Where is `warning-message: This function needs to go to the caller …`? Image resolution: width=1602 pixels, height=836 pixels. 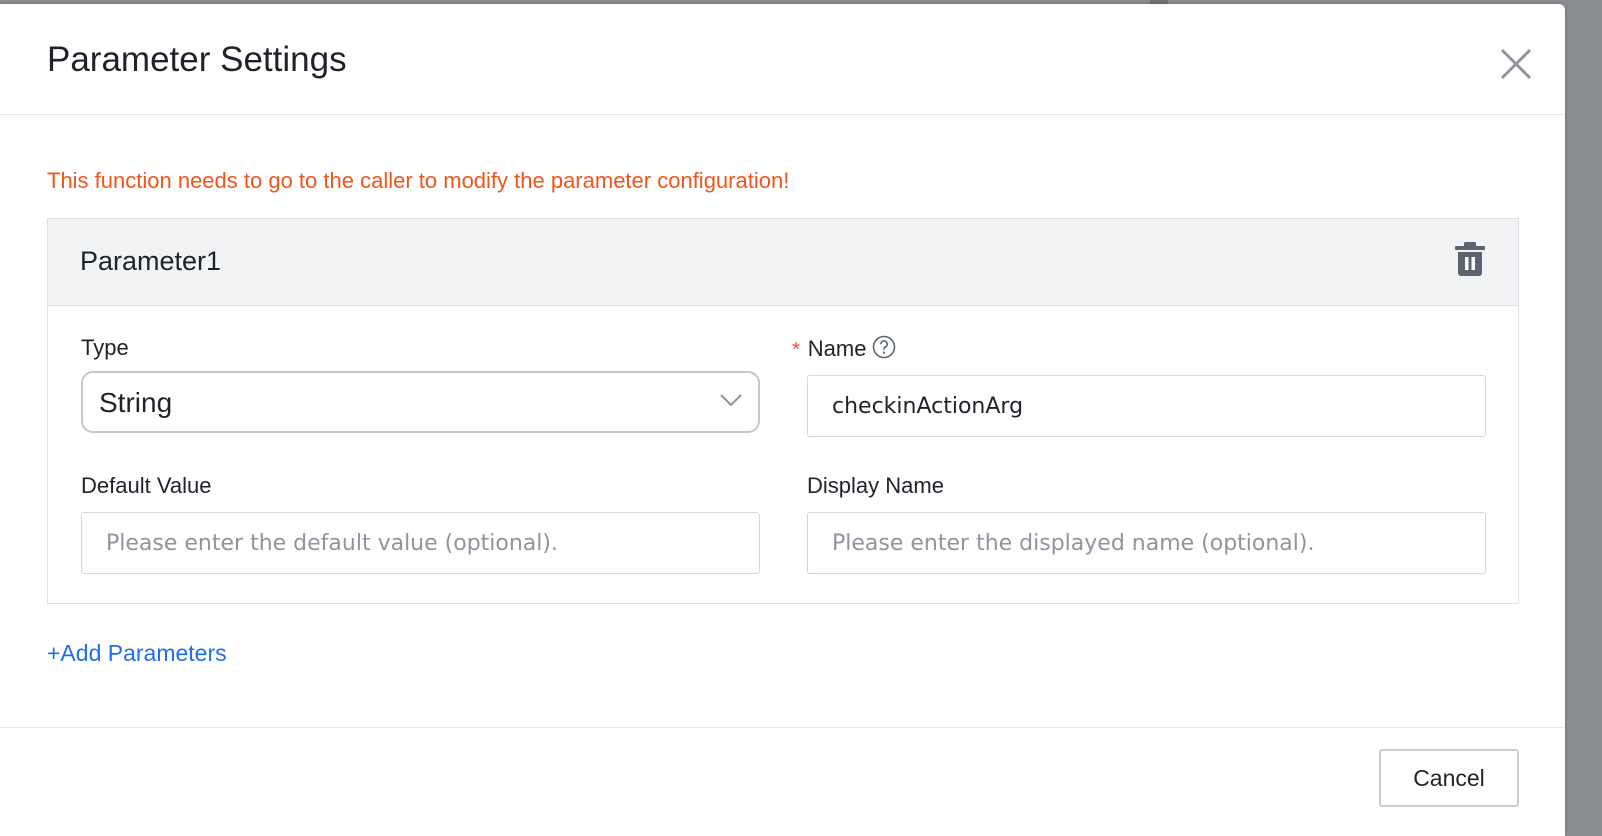 warning-message: This function needs to go to the caller … is located at coordinates (418, 180).